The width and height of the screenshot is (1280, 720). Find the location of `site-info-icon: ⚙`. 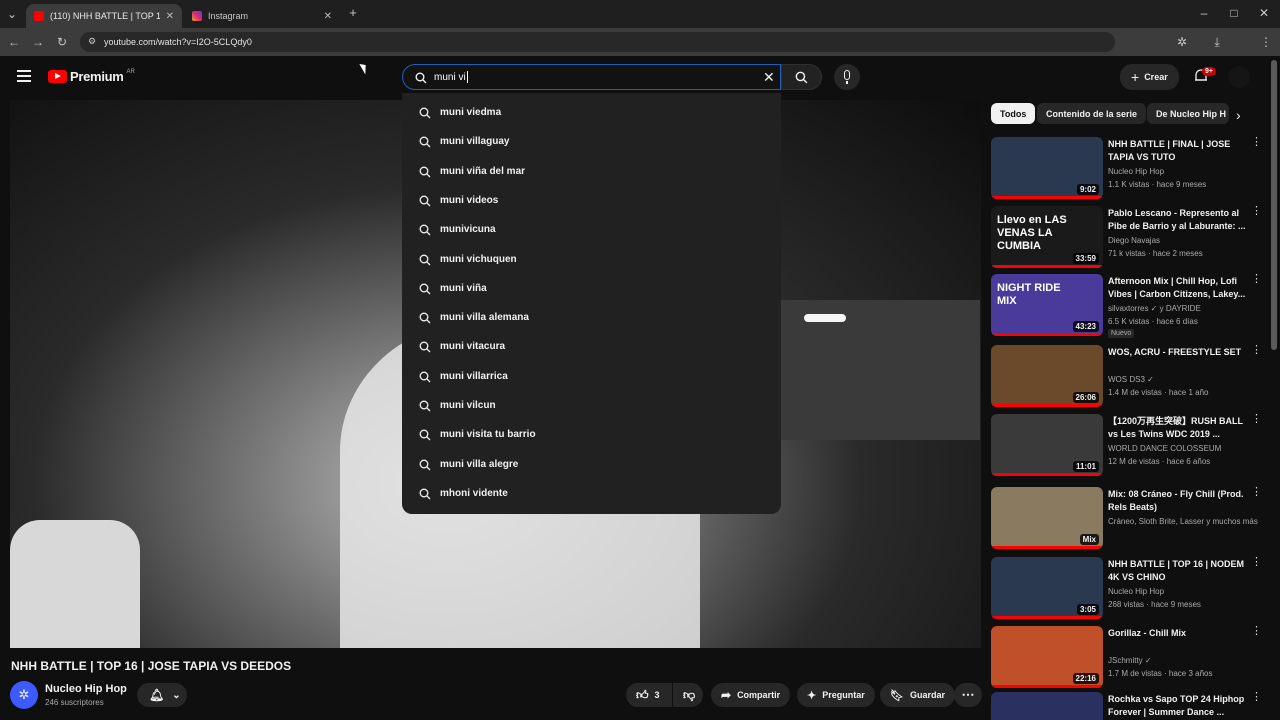

site-info-icon: ⚙ is located at coordinates (92, 41).